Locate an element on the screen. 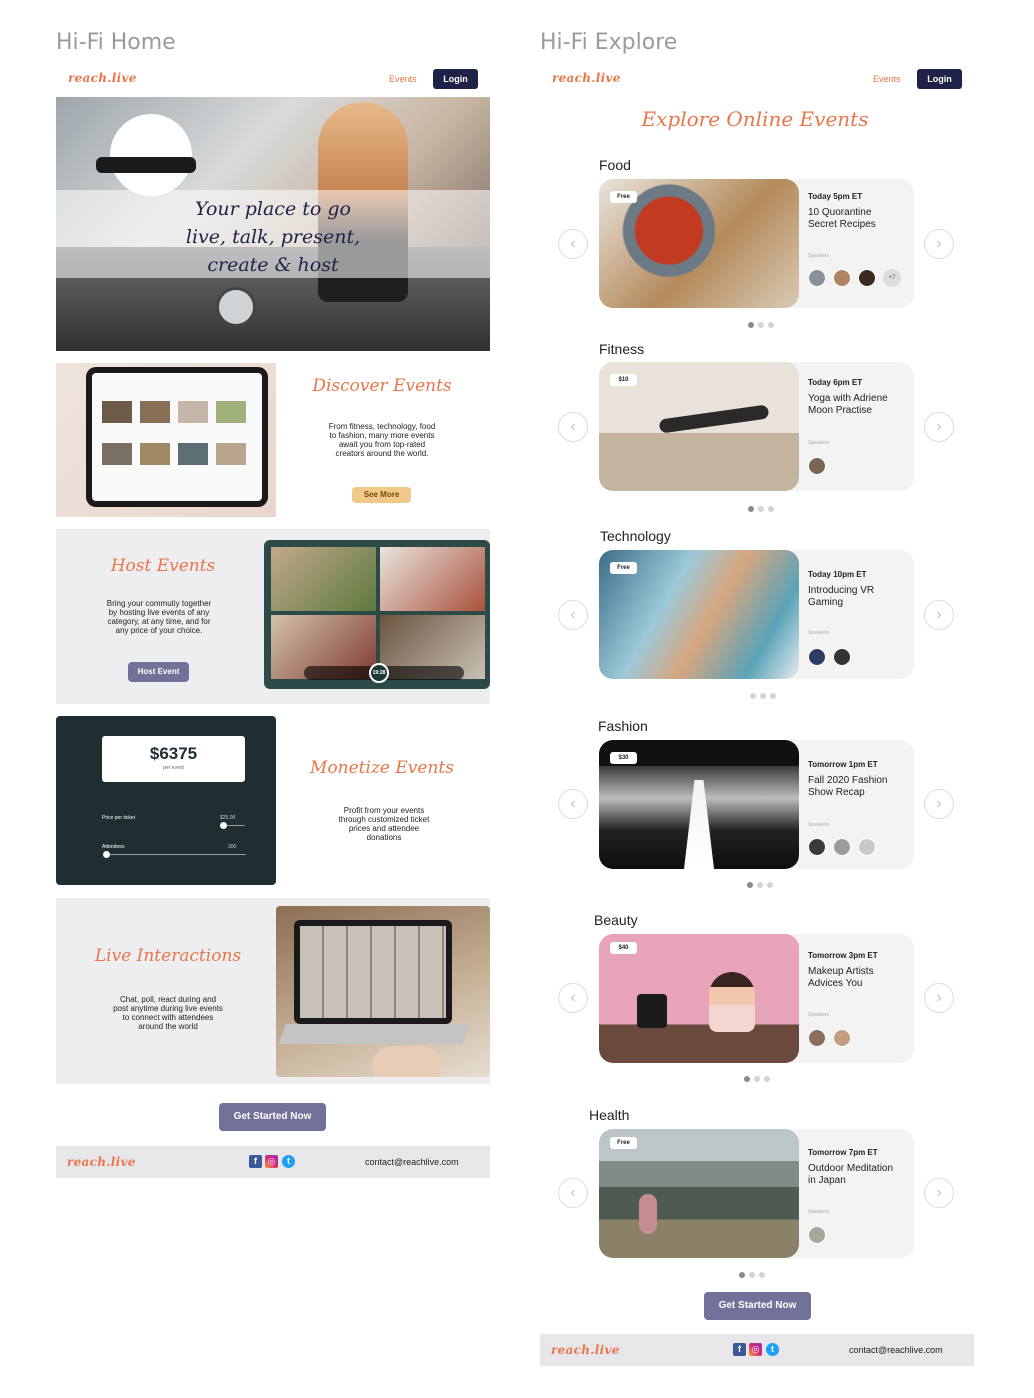 Image resolution: width=1034 pixels, height=1398 pixels. category-label-technology: Technology is located at coordinates (635, 536).